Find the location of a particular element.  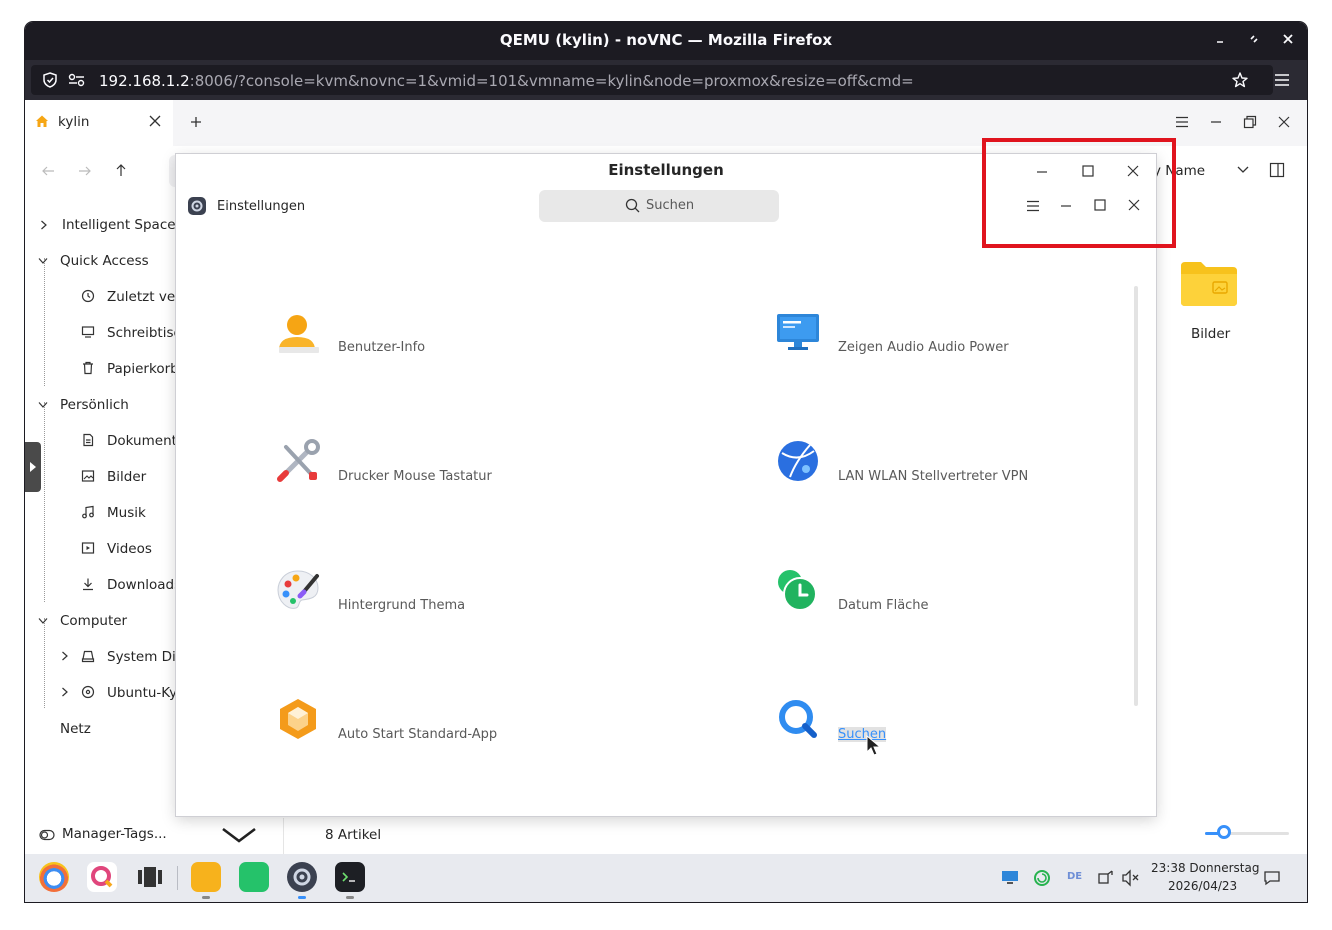

tools-icon is located at coordinates (298, 460).